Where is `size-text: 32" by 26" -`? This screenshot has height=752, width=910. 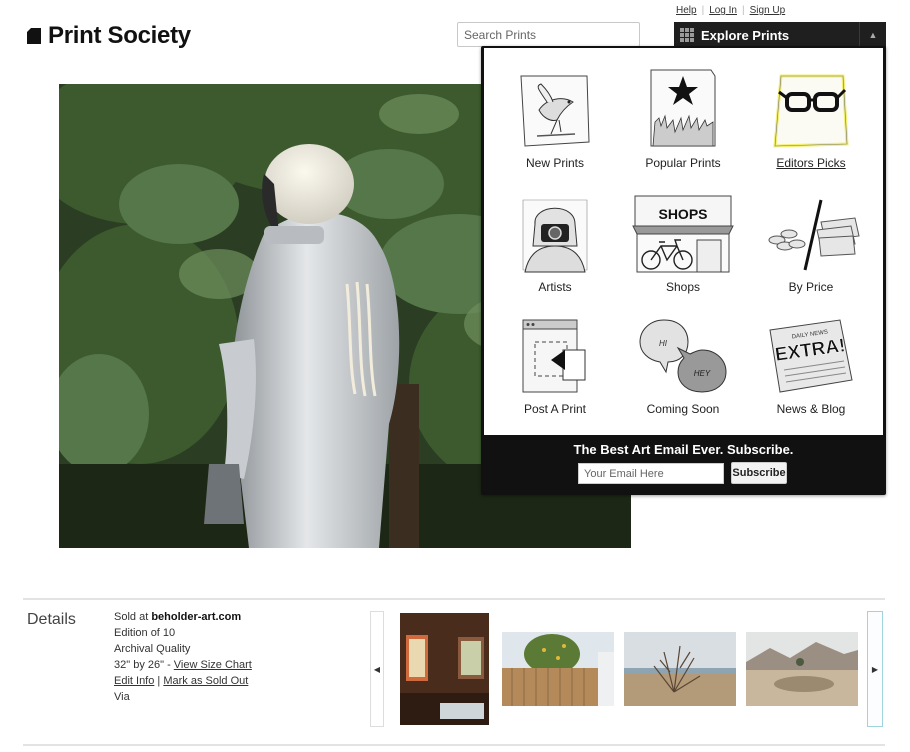 size-text: 32" by 26" - is located at coordinates (144, 665).